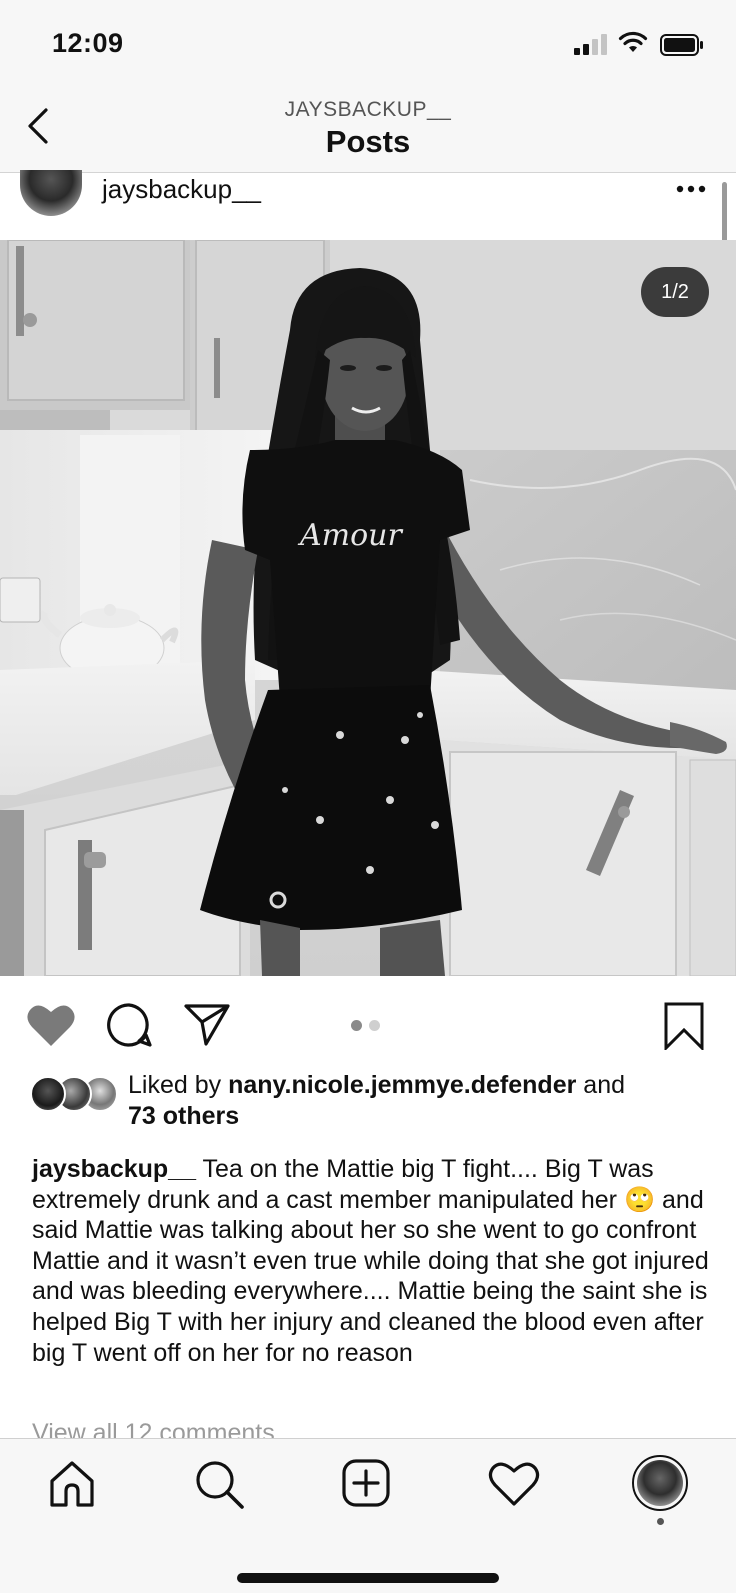 The image size is (736, 1593). I want to click on carousel-dot-active, so click(356, 1025).